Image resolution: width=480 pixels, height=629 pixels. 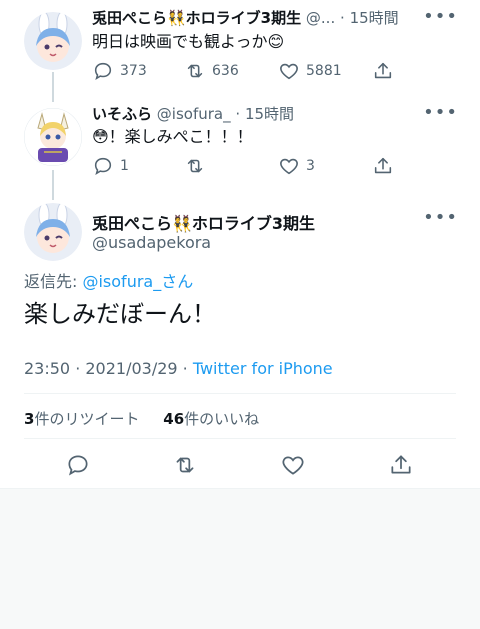 I want to click on tweet-actions: 1 3, so click(x=247, y=166).